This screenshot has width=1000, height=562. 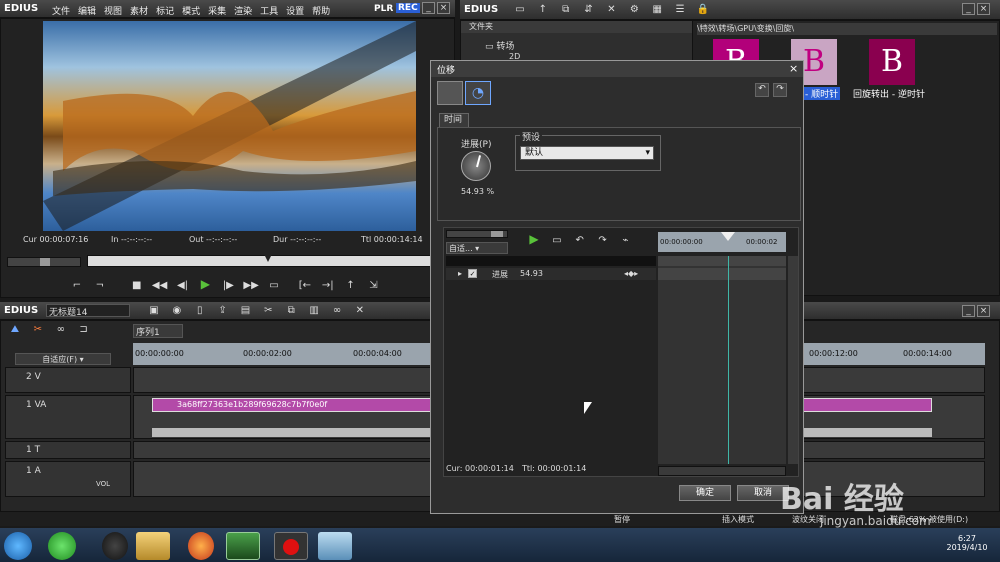 I want to click on param-checkbox: ✓, so click(x=472, y=273).